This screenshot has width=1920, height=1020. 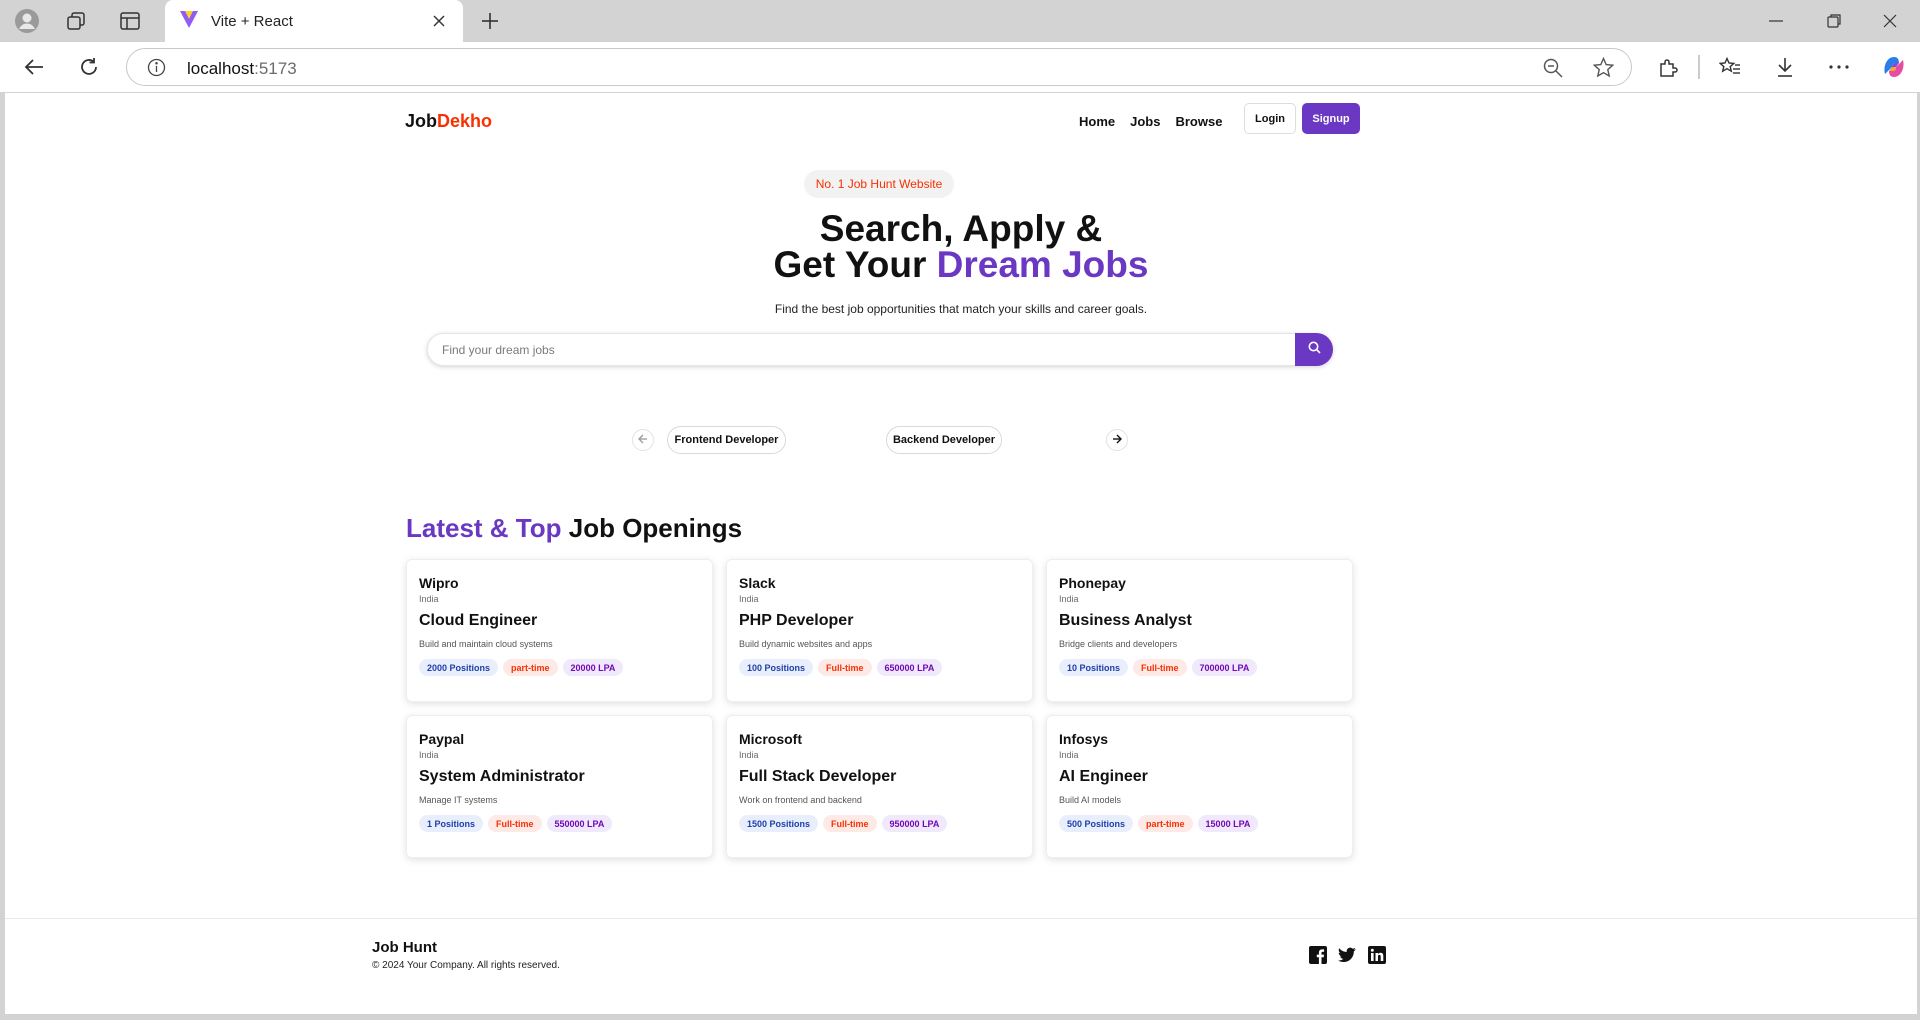 What do you see at coordinates (1553, 70) in the screenshot?
I see `zoom-out-icon` at bounding box center [1553, 70].